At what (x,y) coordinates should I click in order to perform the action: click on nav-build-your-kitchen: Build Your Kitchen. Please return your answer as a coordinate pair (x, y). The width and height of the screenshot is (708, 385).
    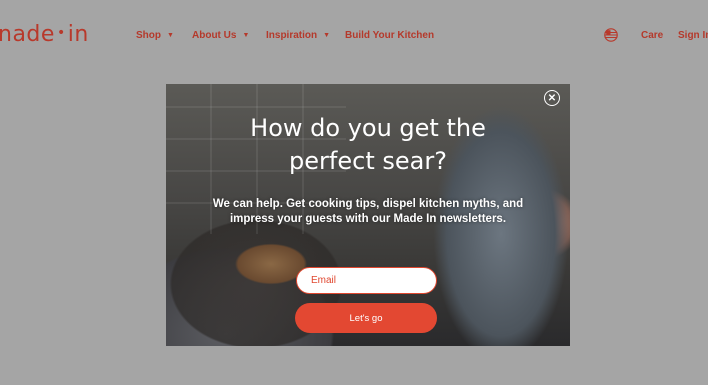
    Looking at the image, I should click on (389, 35).